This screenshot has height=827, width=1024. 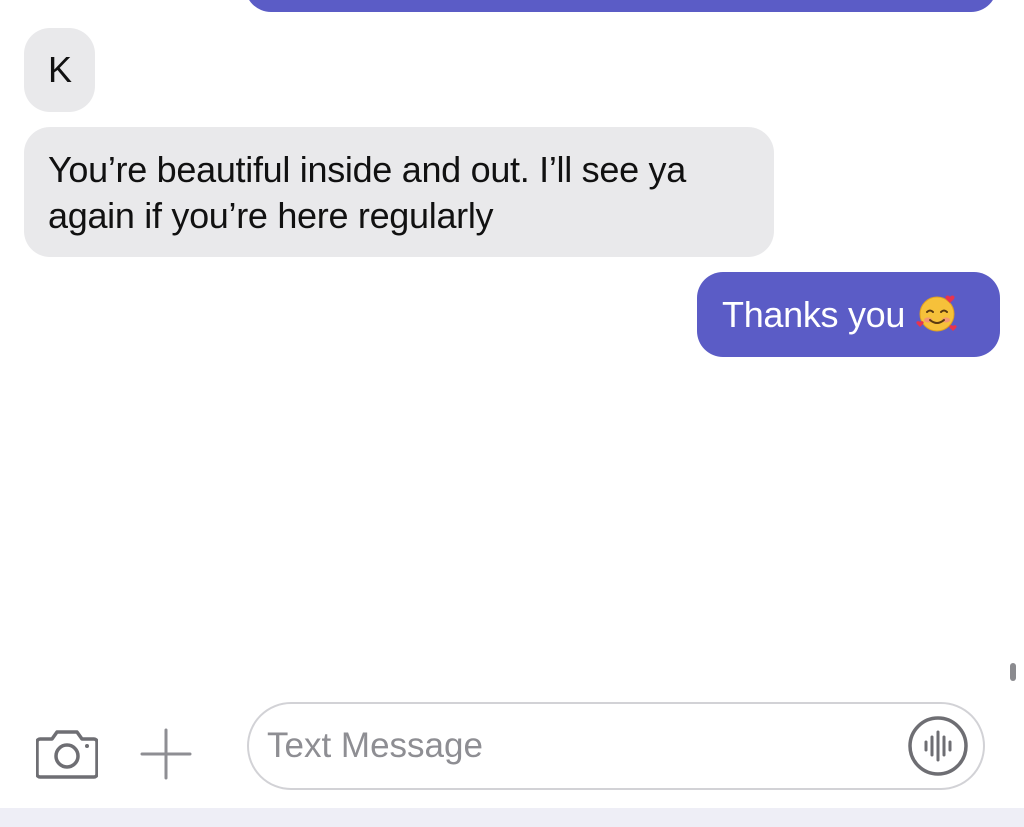 I want to click on camera-icon, so click(x=67, y=754).